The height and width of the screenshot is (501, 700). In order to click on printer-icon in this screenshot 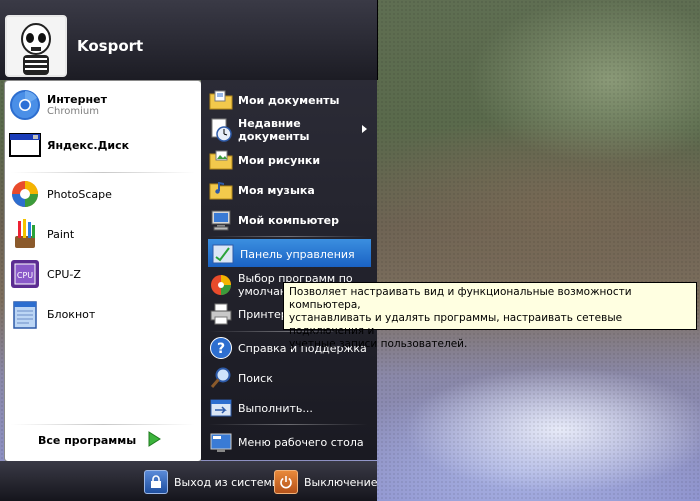, I will do `click(221, 314)`.